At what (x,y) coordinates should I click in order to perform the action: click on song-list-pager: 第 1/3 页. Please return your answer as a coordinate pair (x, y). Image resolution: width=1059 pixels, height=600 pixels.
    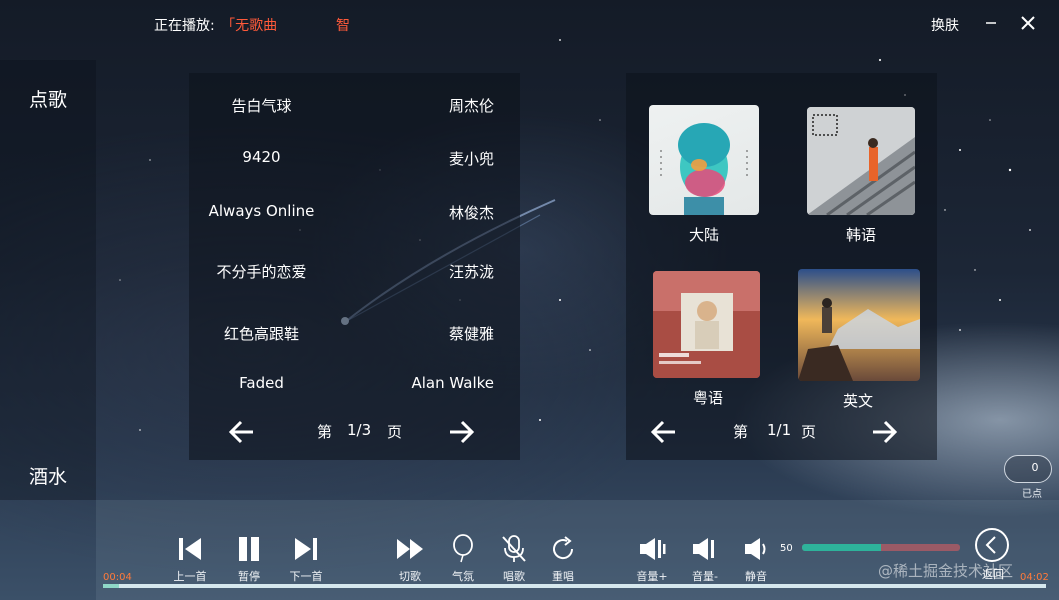
    Looking at the image, I should click on (354, 432).